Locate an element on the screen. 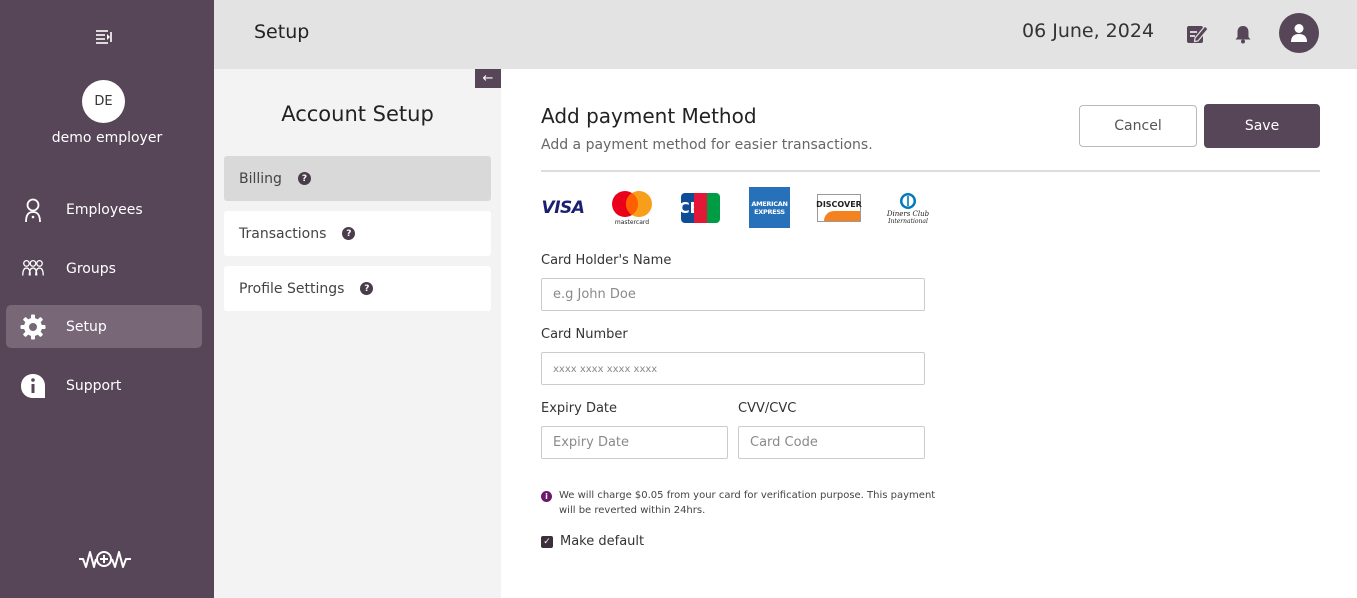  save-button: Save is located at coordinates (1262, 126).